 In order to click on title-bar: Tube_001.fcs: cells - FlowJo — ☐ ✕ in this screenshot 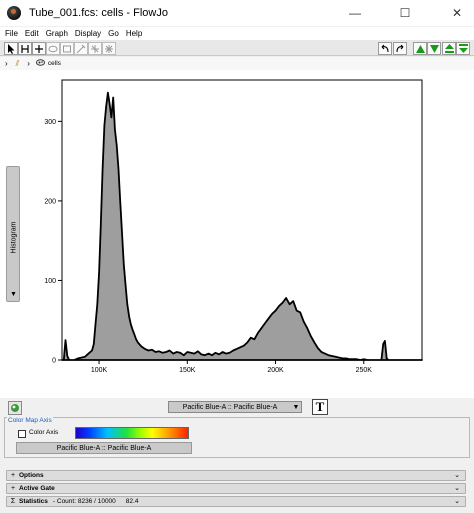, I will do `click(237, 13)`.